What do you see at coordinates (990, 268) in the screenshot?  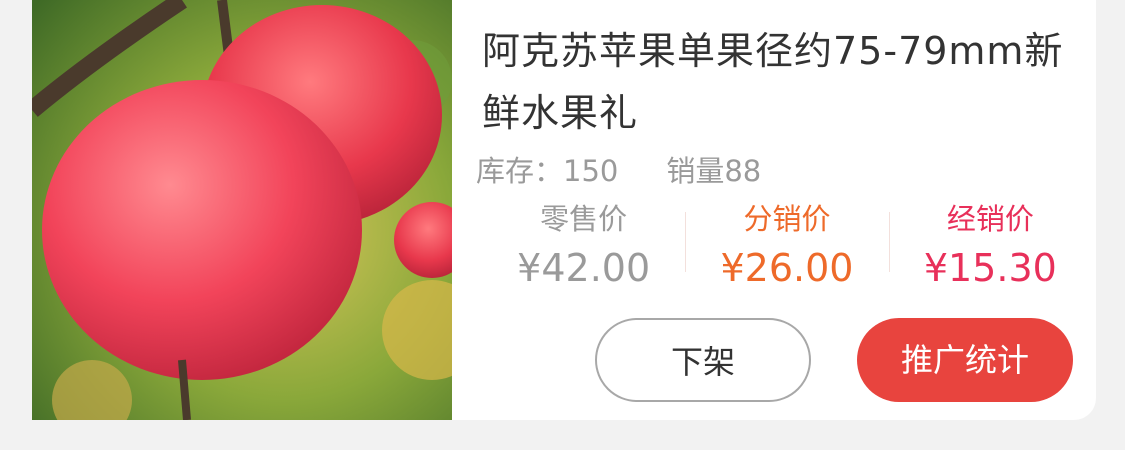 I see `dealer-price-value: ¥15.30` at bounding box center [990, 268].